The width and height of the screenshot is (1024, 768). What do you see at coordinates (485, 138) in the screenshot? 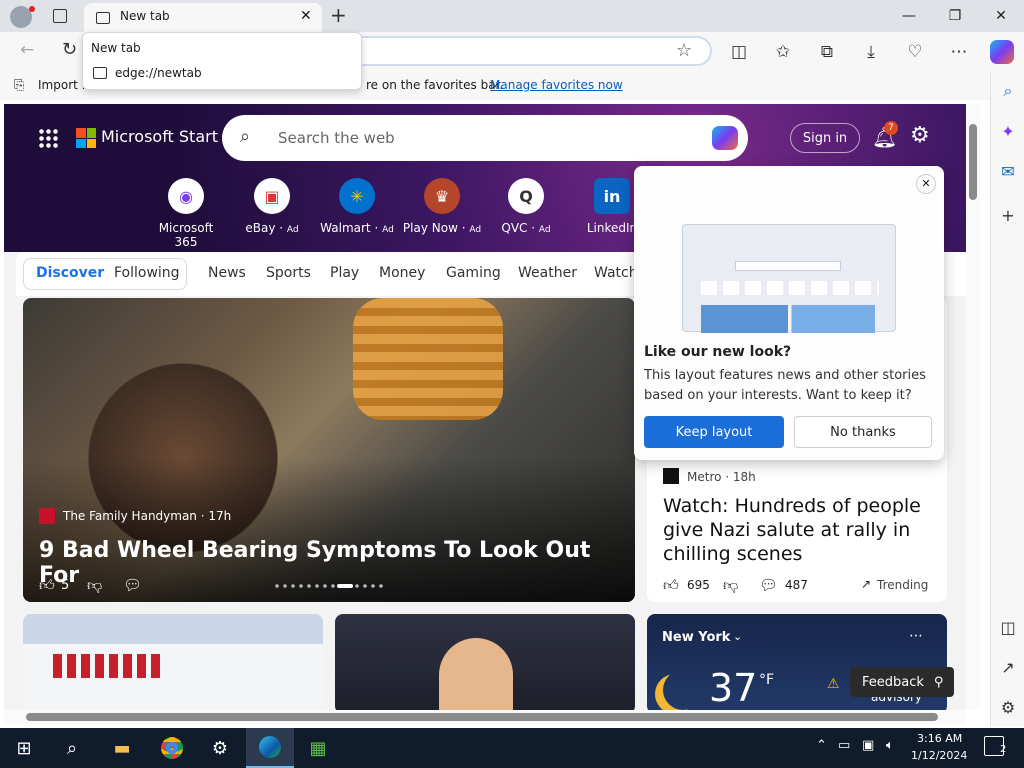
I see `search-box: ⌕ Search the web` at bounding box center [485, 138].